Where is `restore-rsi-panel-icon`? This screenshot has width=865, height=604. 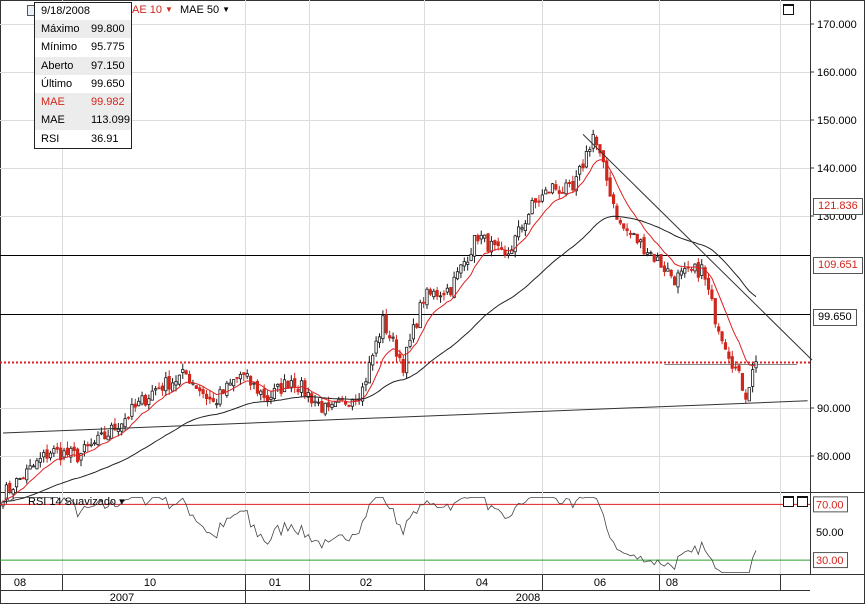 restore-rsi-panel-icon is located at coordinates (802, 501).